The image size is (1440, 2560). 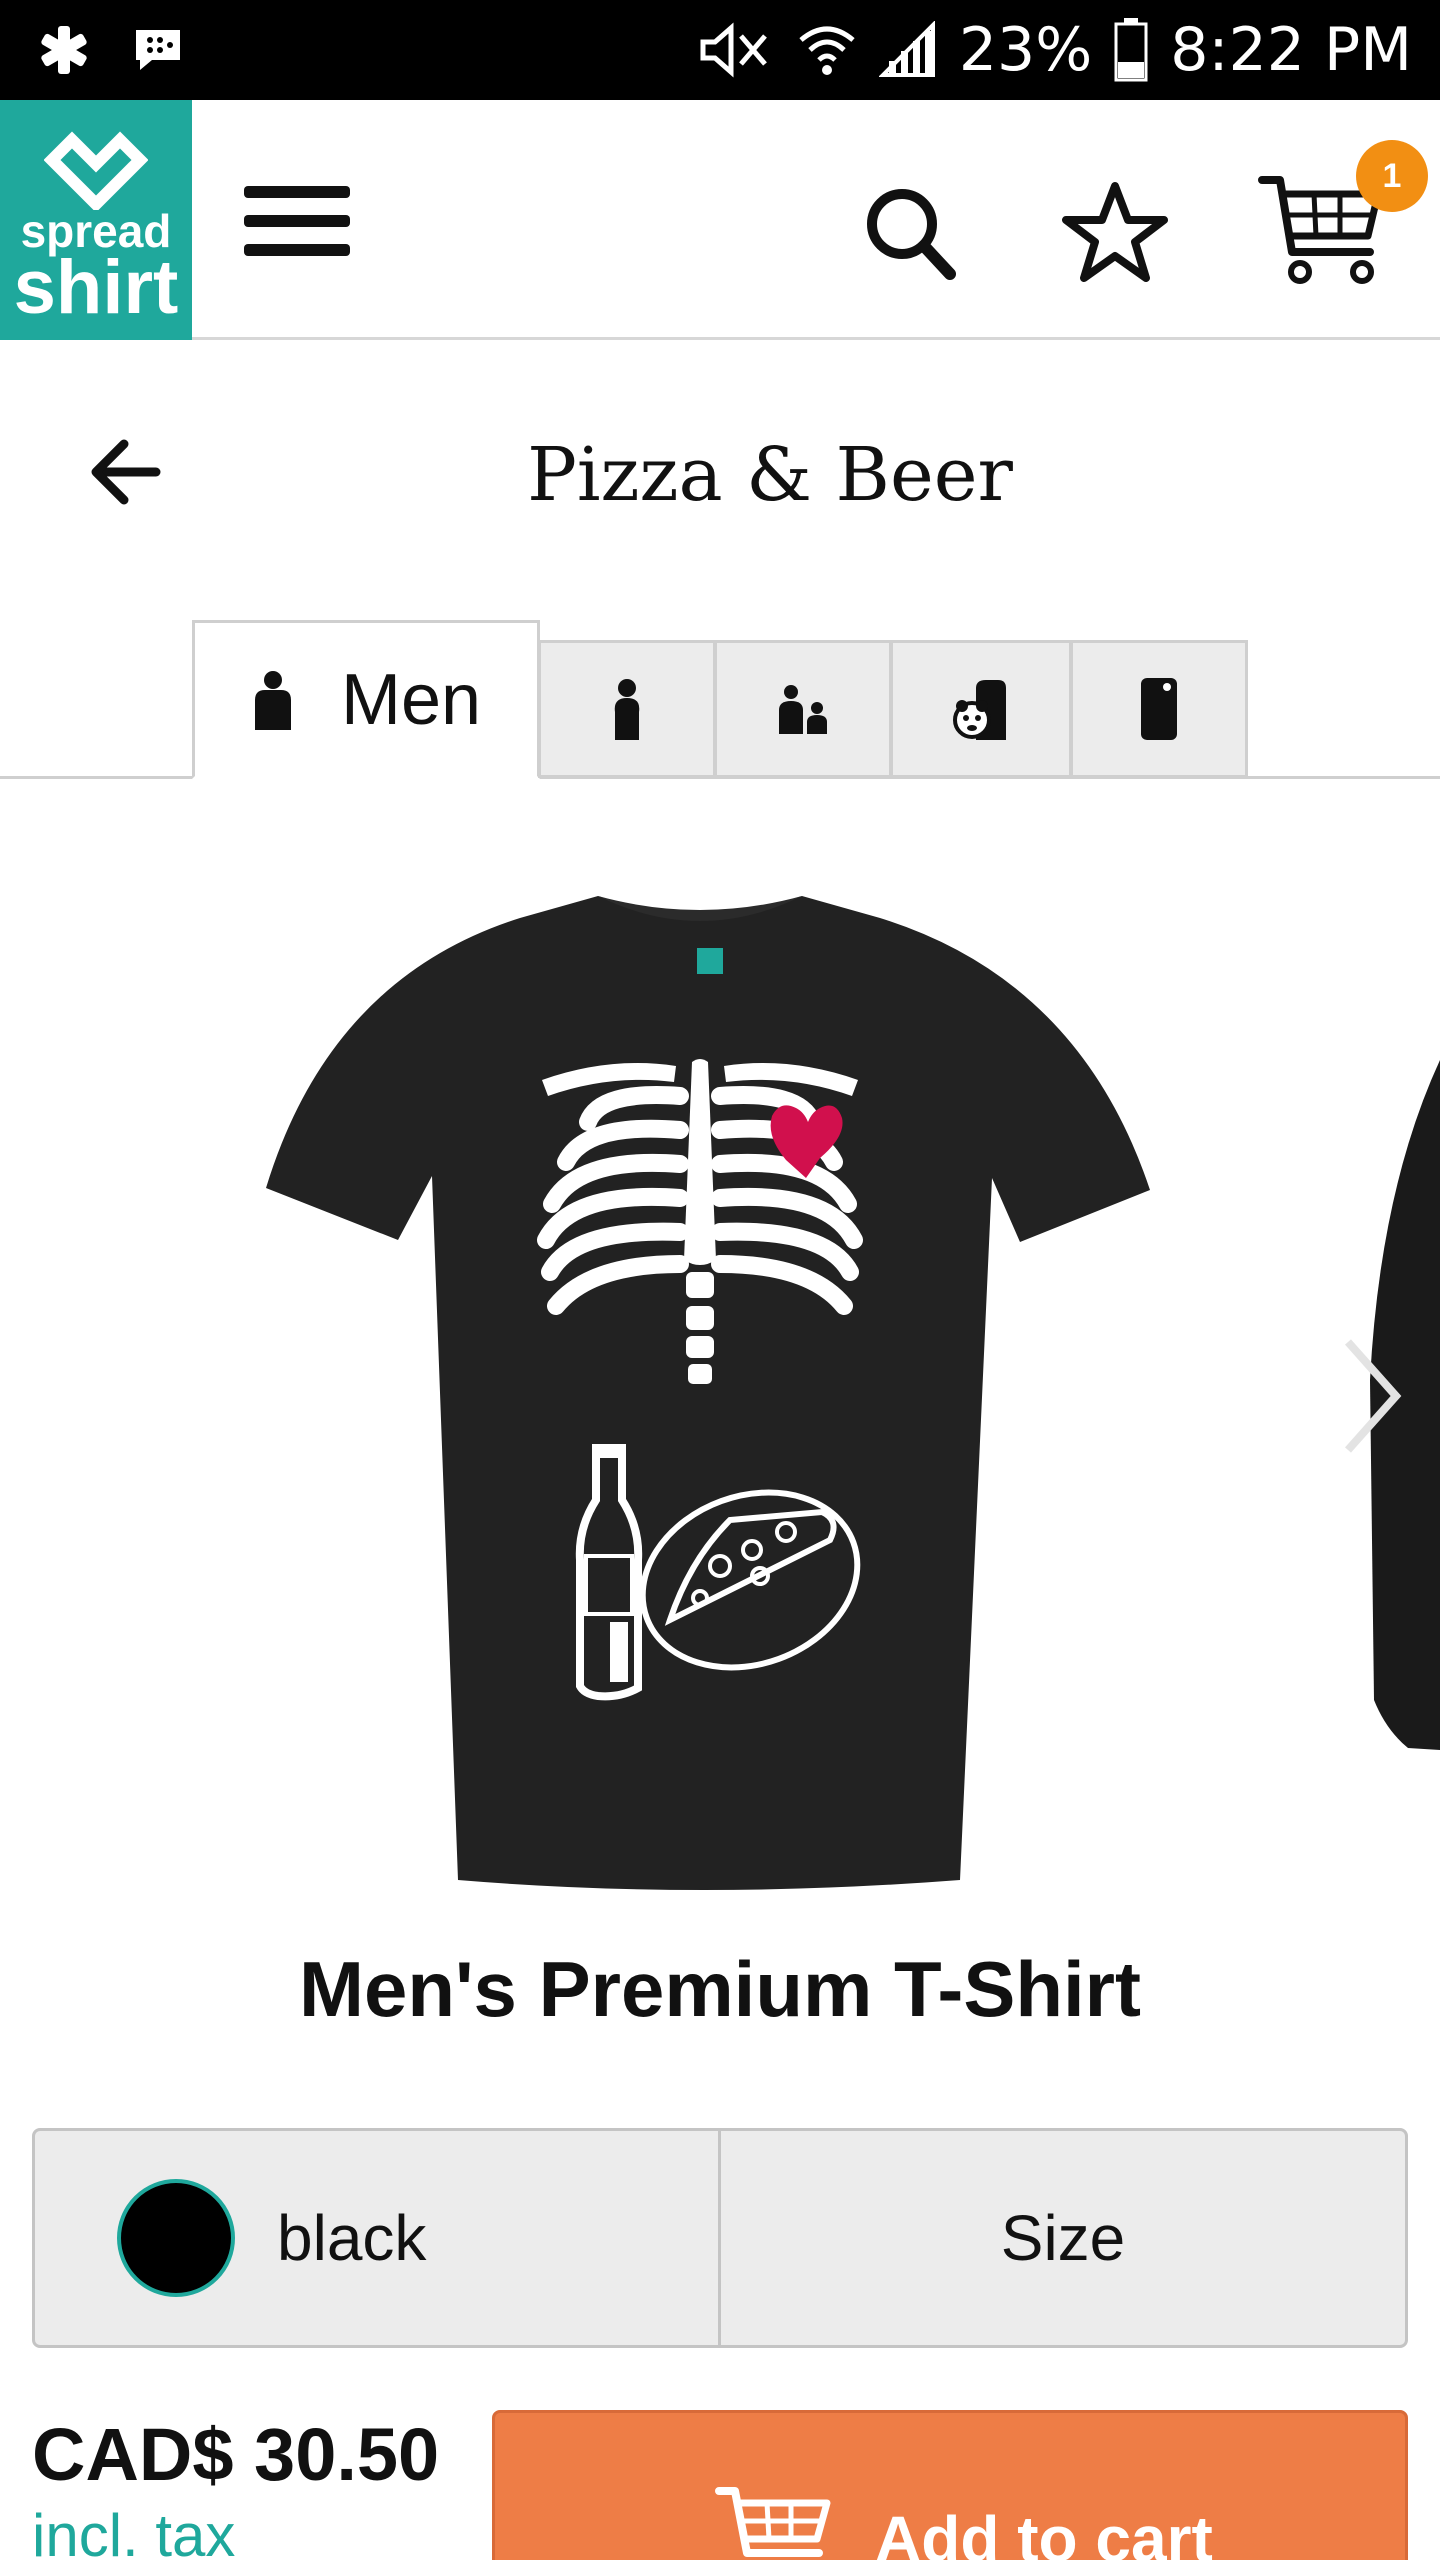 What do you see at coordinates (720, 220) in the screenshot?
I see `app-header: spread shirt 1` at bounding box center [720, 220].